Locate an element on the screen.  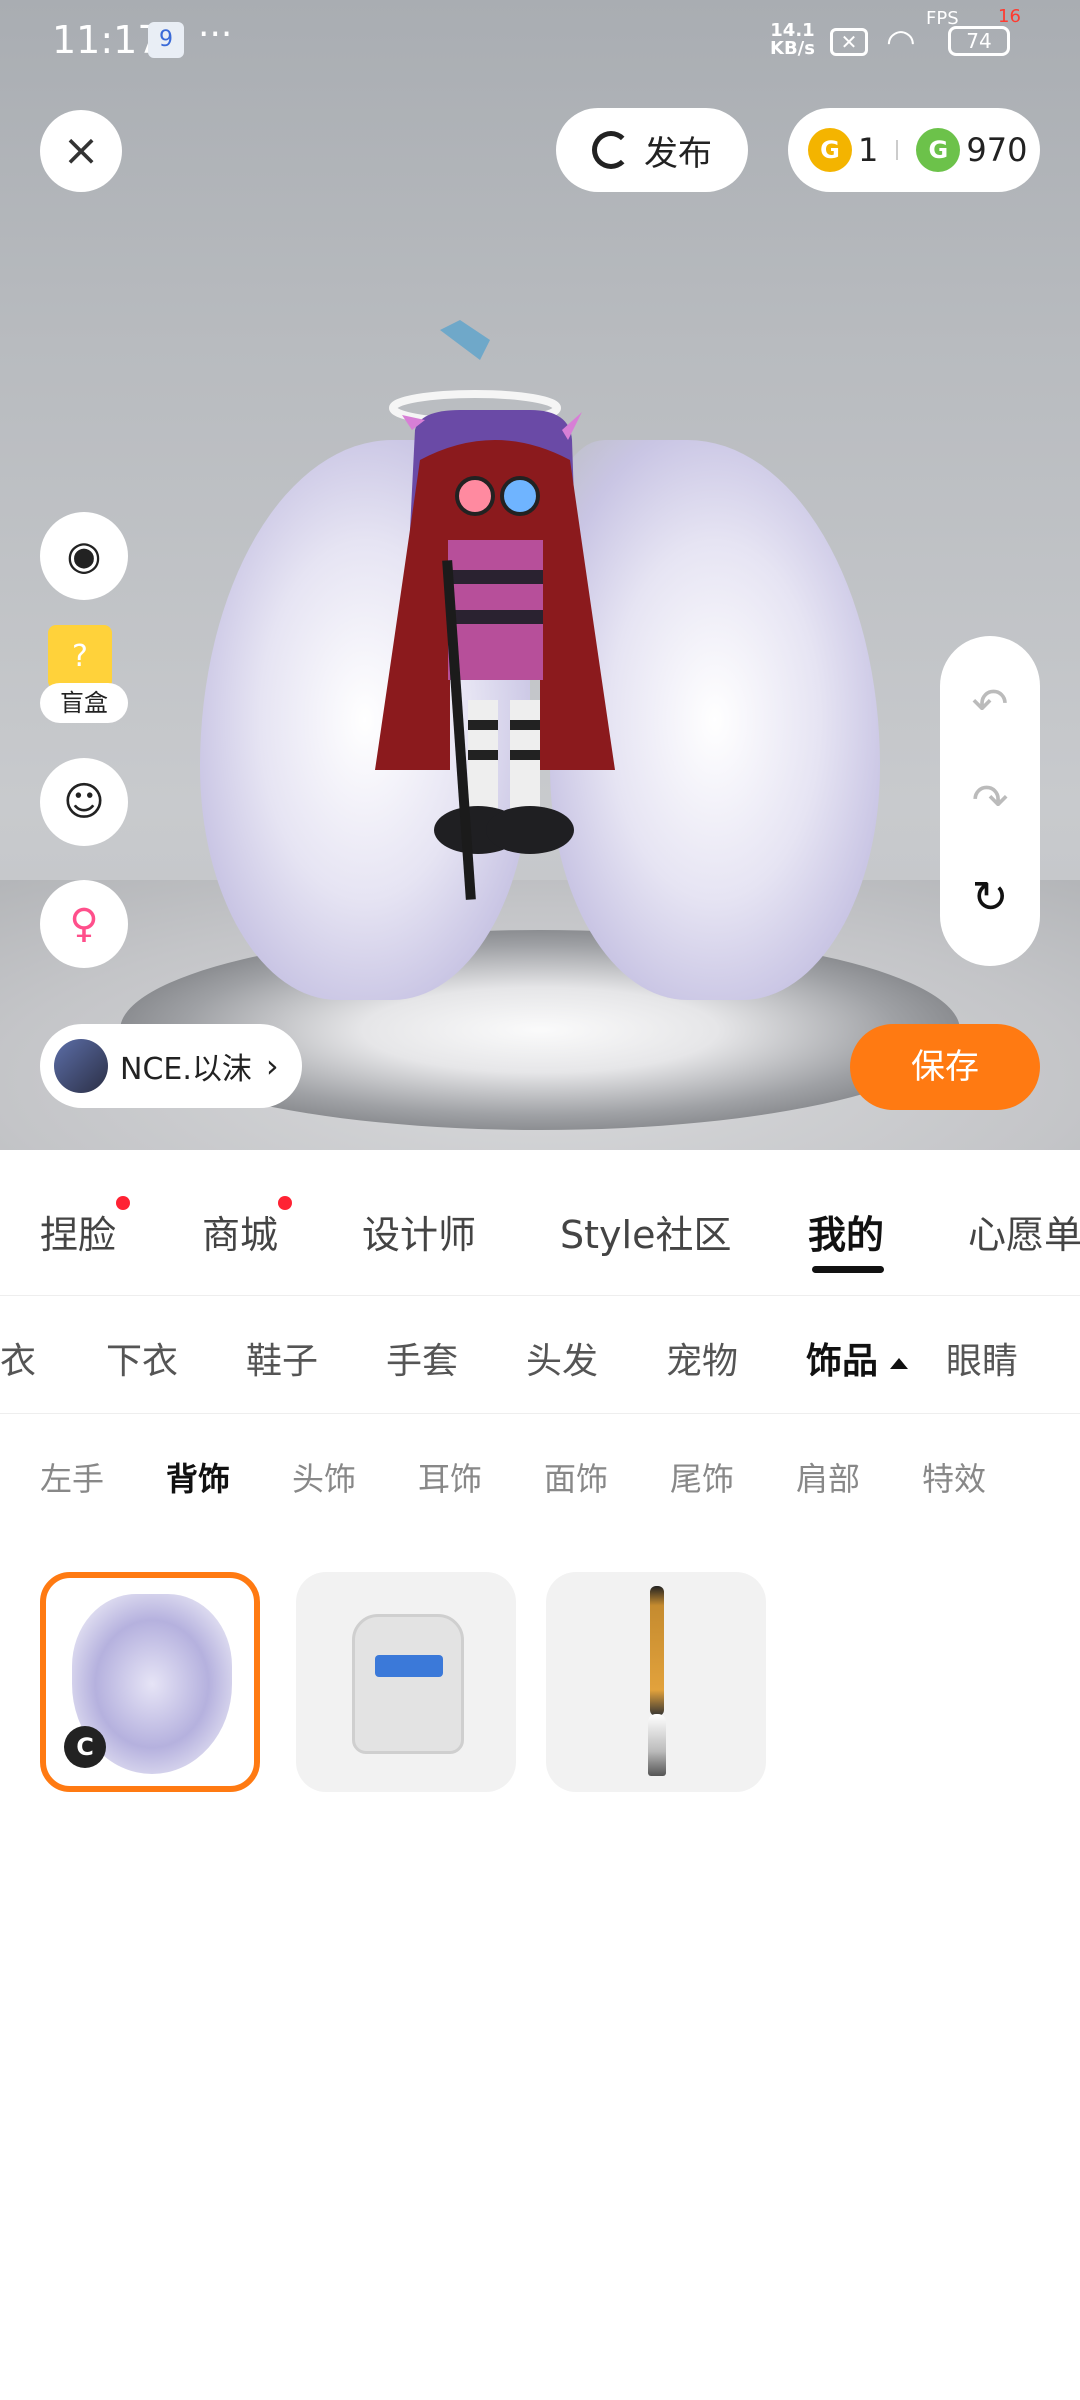
subtab-face: 面饰 is located at coordinates (576, 1477).